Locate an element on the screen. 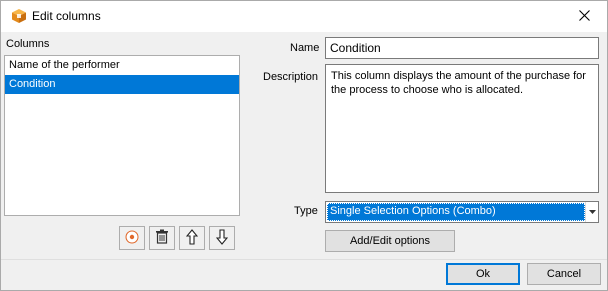 Image resolution: width=608 pixels, height=291 pixels. type-combo: Single Selection Options (Combo) is located at coordinates (462, 212).